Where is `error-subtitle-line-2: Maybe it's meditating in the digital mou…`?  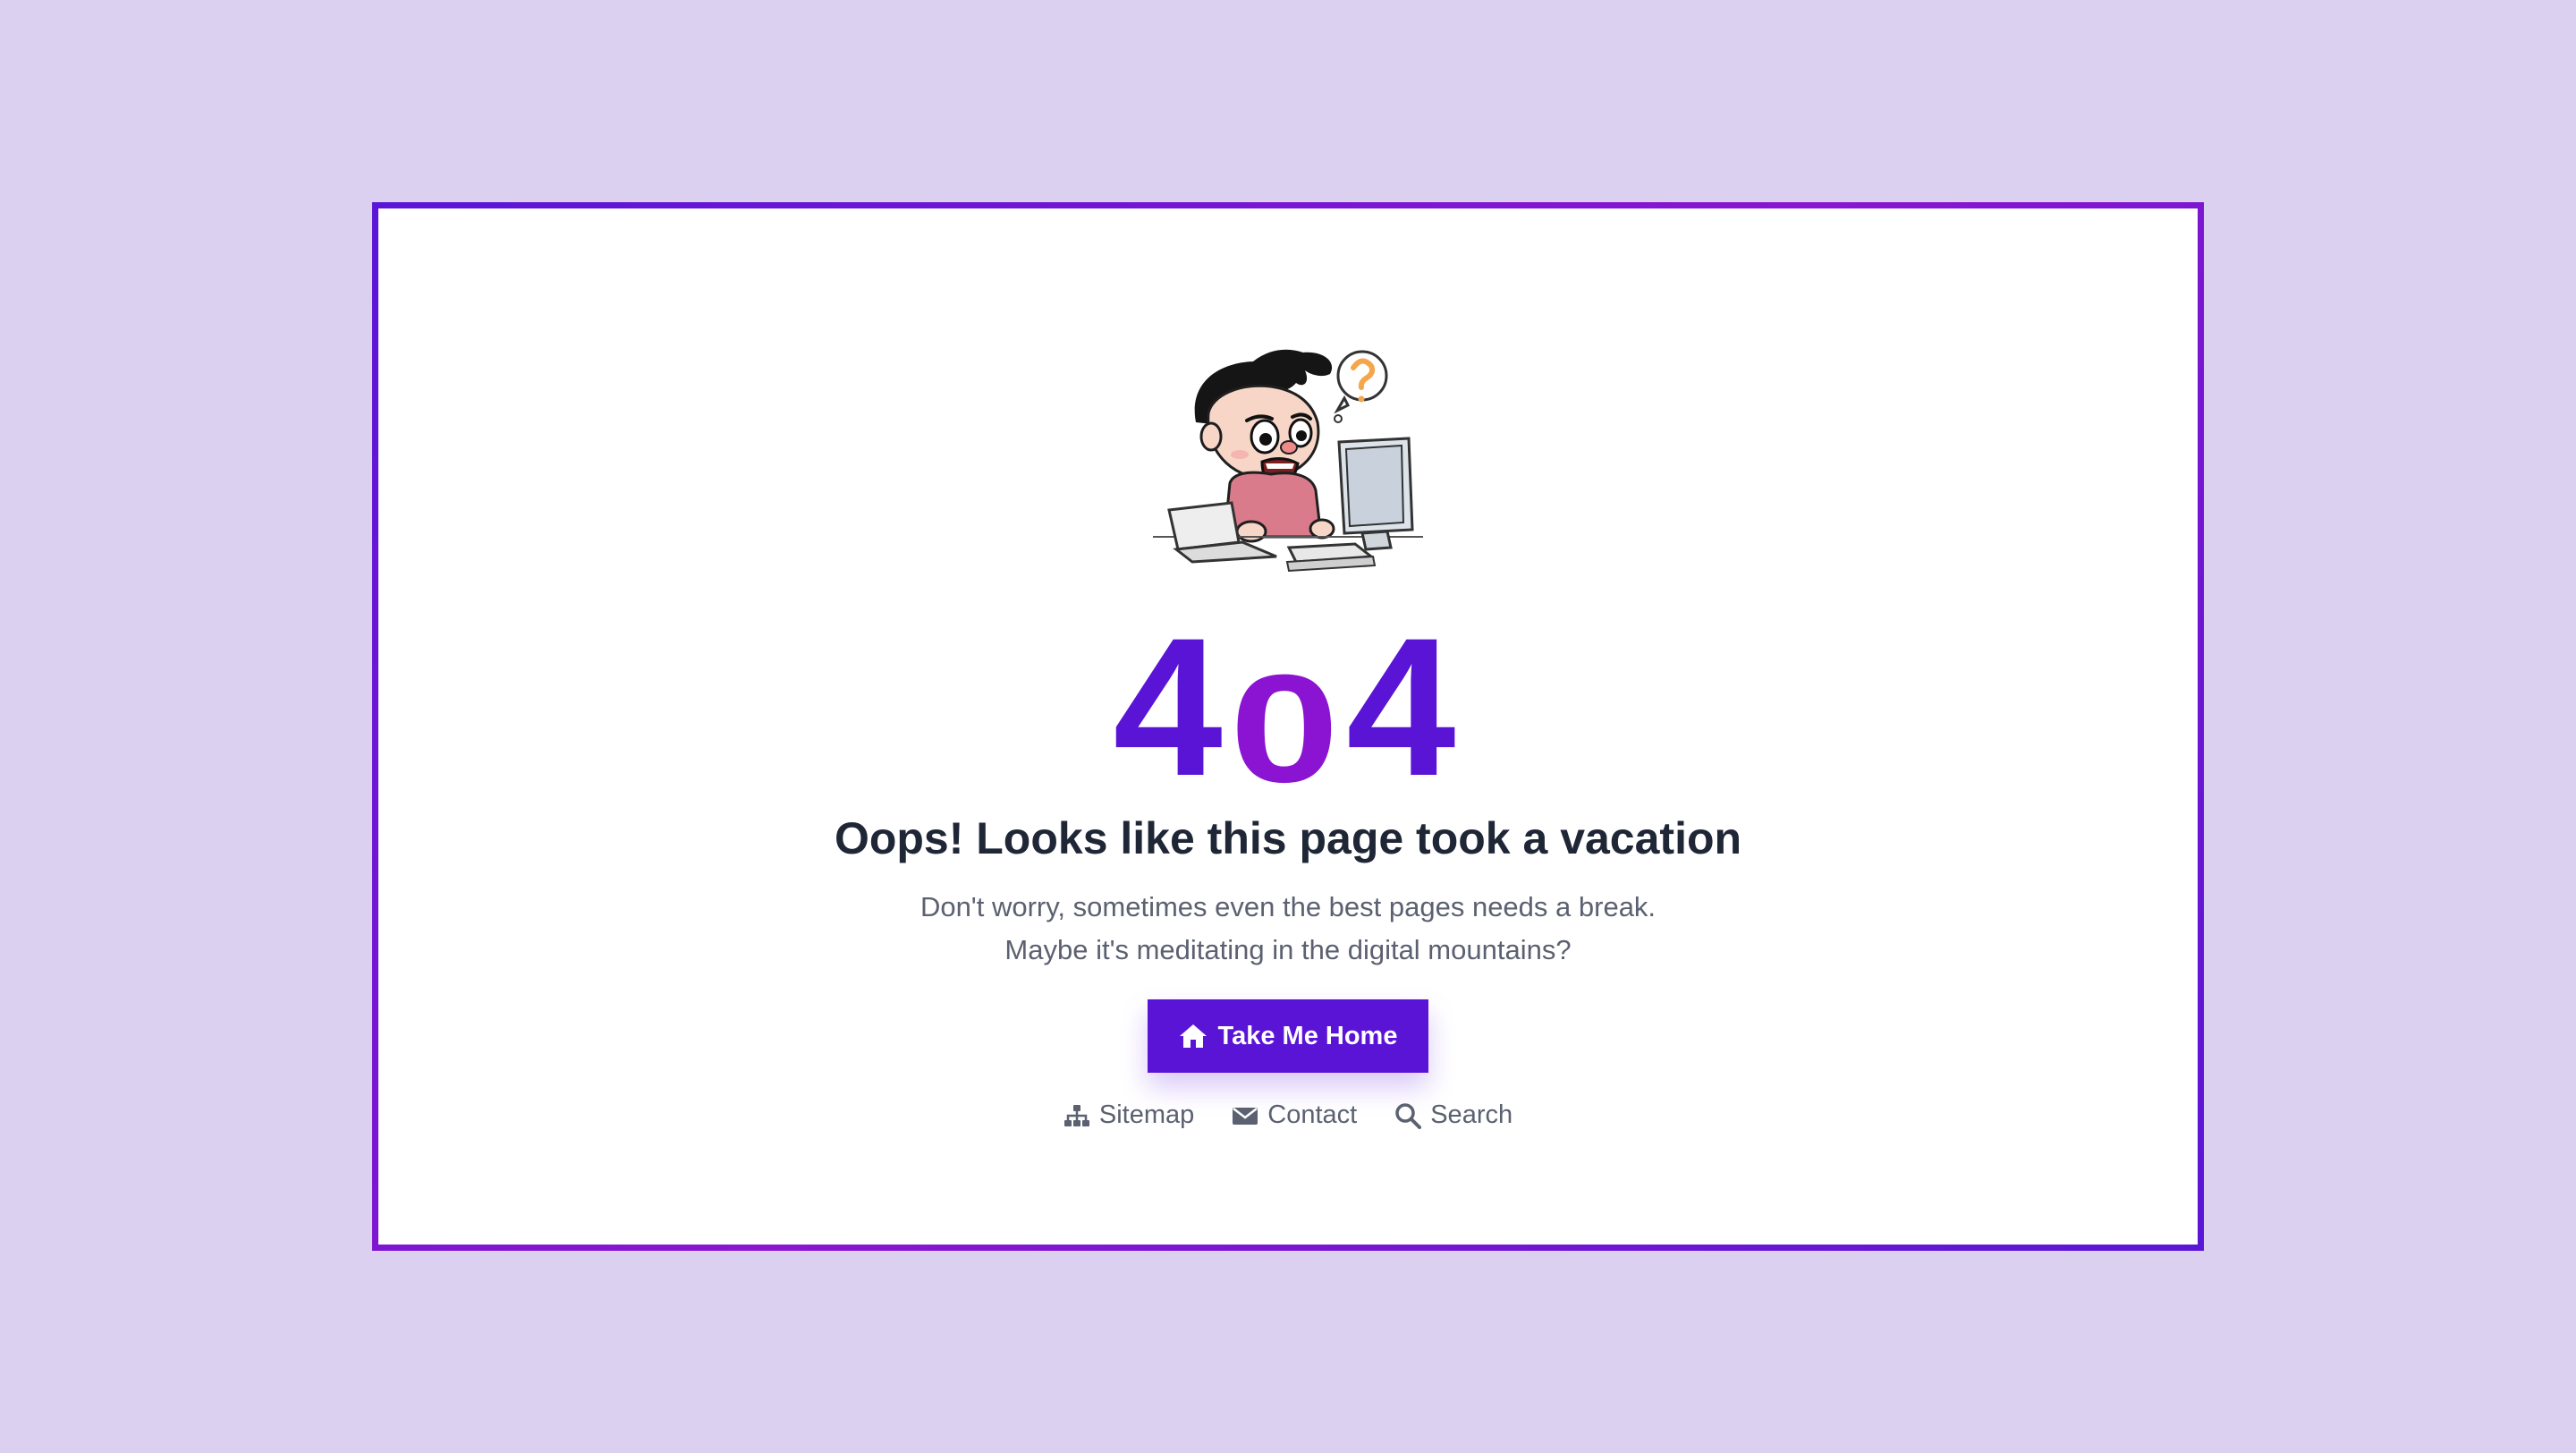
error-subtitle-line-2: Maybe it's meditating in the digital mou… is located at coordinates (1288, 949).